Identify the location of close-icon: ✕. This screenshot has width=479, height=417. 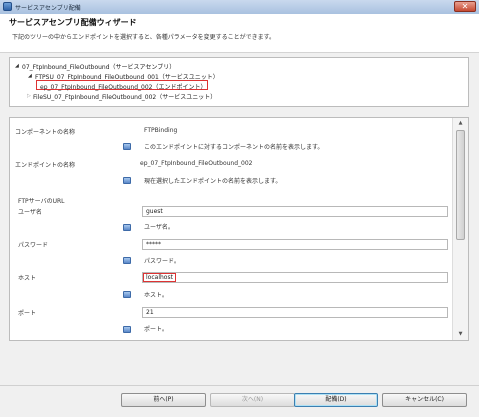
(465, 6).